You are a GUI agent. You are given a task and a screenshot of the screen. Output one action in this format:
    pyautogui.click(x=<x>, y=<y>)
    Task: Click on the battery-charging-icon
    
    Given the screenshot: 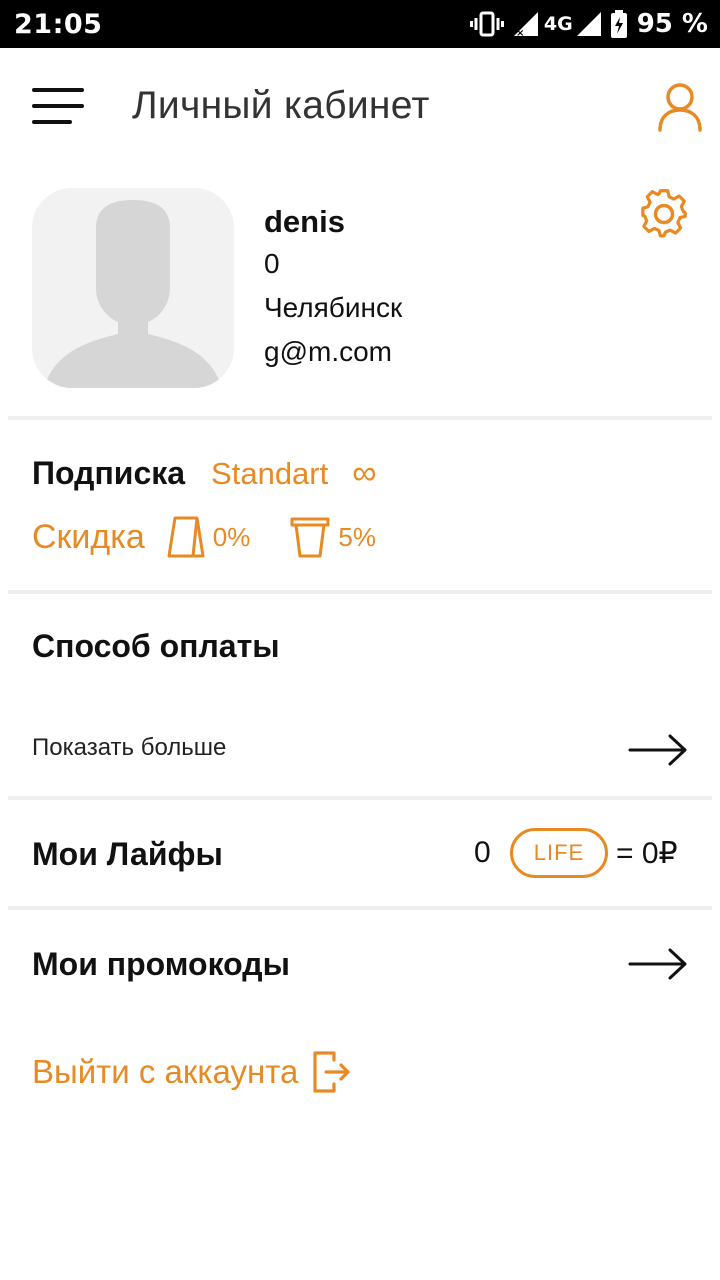 What is the action you would take?
    pyautogui.click(x=618, y=24)
    